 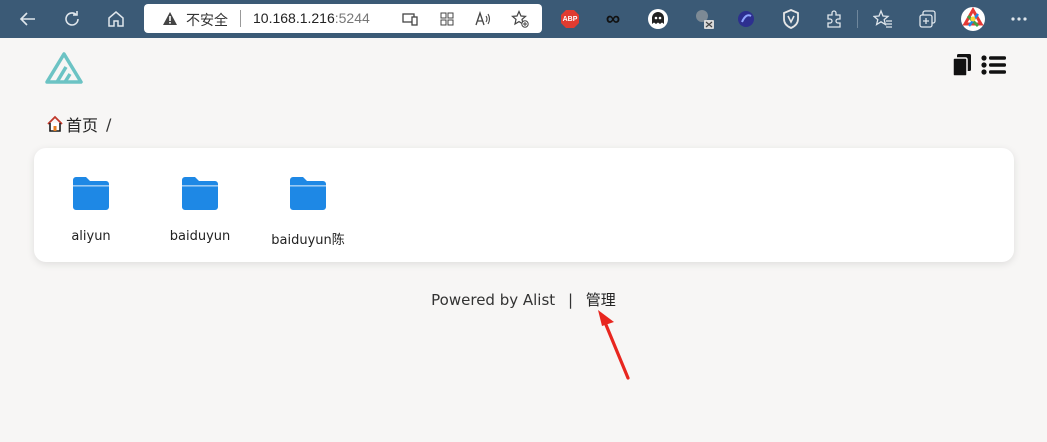 I want to click on grid-icon, so click(x=447, y=19).